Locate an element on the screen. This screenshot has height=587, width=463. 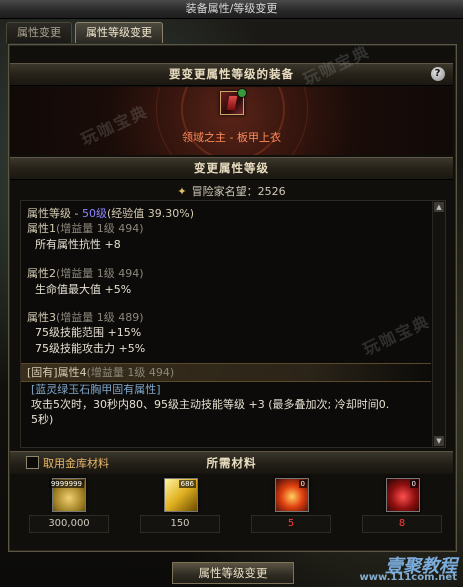
scroll-down-icon: ▼ is located at coordinates (439, 441).